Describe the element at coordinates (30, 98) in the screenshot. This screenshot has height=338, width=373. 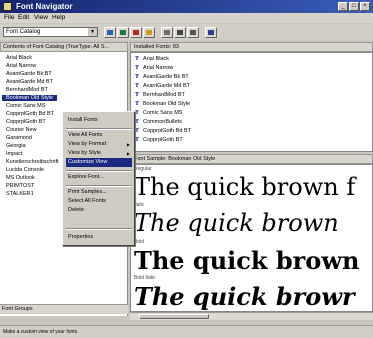
I see `list-item-selected: Bookman Old Style` at that location.